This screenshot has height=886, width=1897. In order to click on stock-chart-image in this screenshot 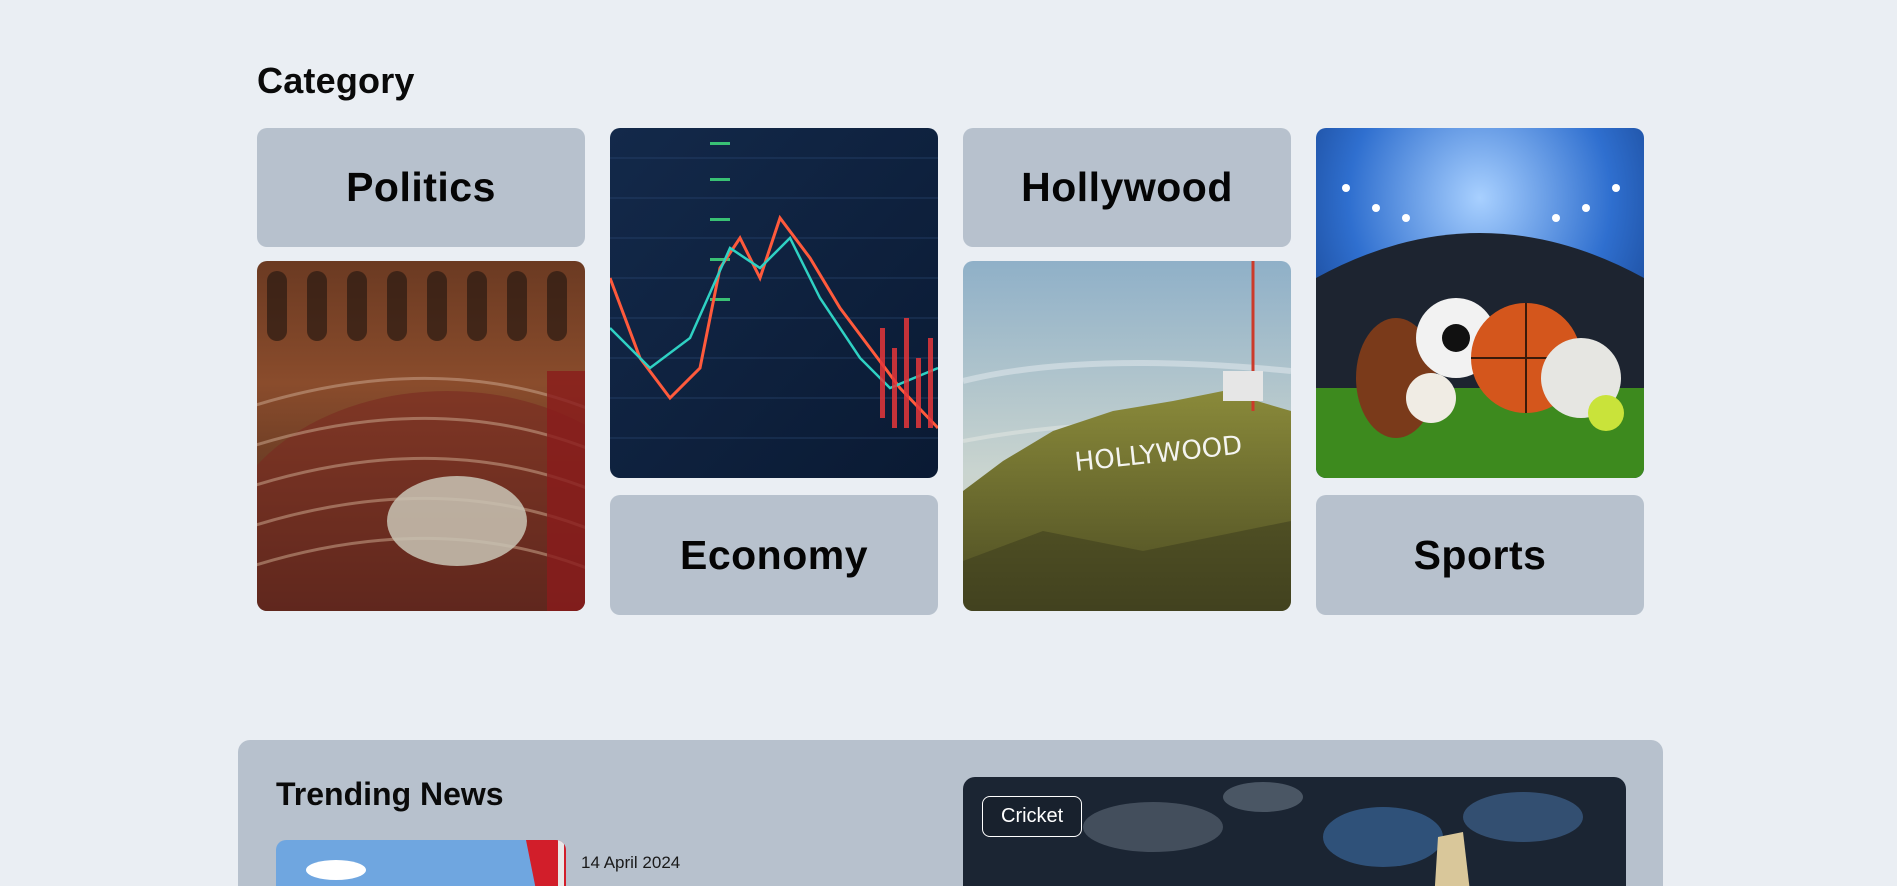, I will do `click(774, 303)`.